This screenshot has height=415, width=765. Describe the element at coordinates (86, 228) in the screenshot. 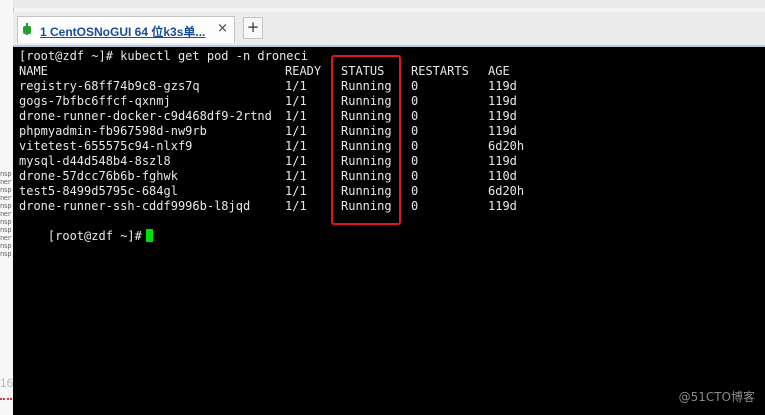

I see `prompt-line: [root@zdf ~]#` at that location.